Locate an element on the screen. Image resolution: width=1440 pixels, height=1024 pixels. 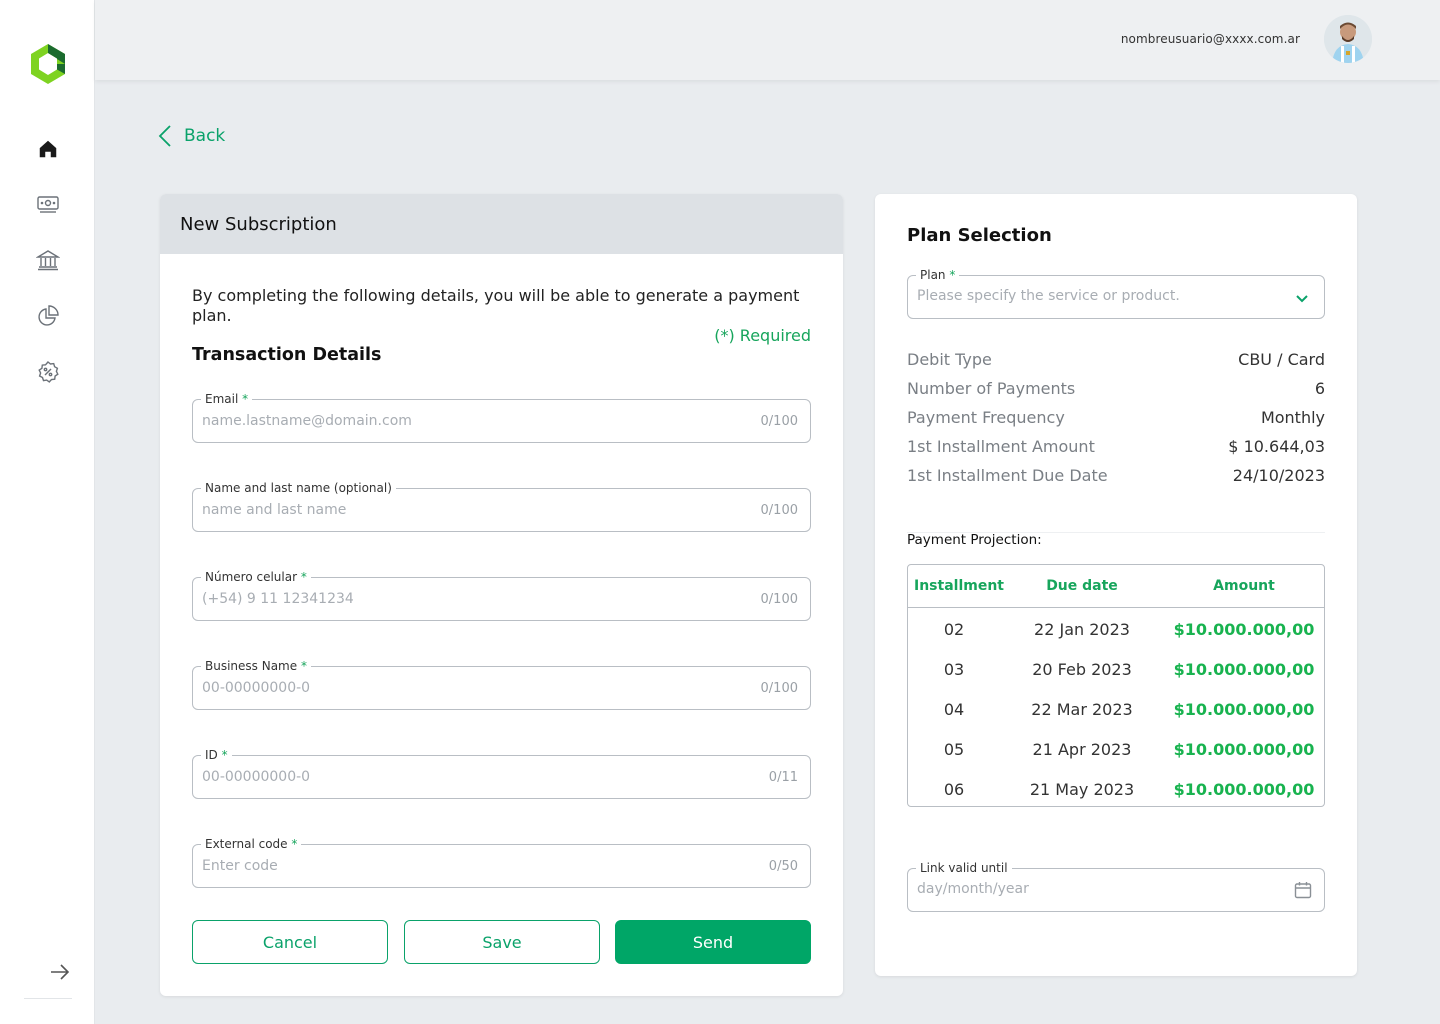
external-code-field: External code * 0/50 is located at coordinates (501, 862).